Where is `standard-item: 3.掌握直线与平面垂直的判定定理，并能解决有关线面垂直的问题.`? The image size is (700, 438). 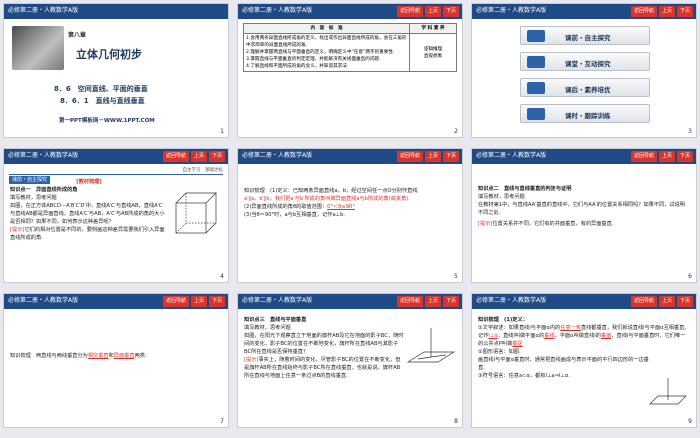 standard-item: 3.掌握直线与平面垂直的判定定理，并能解决有关线面垂直的问题. is located at coordinates (313, 59).